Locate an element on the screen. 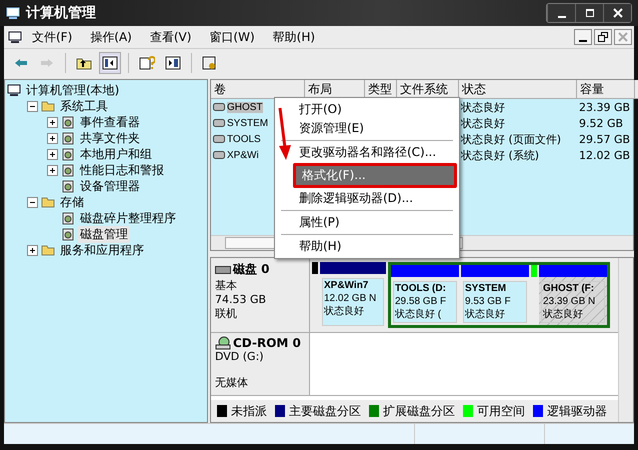 This screenshot has height=450, width=638. partition-name: SYSTEM is located at coordinates (486, 289).